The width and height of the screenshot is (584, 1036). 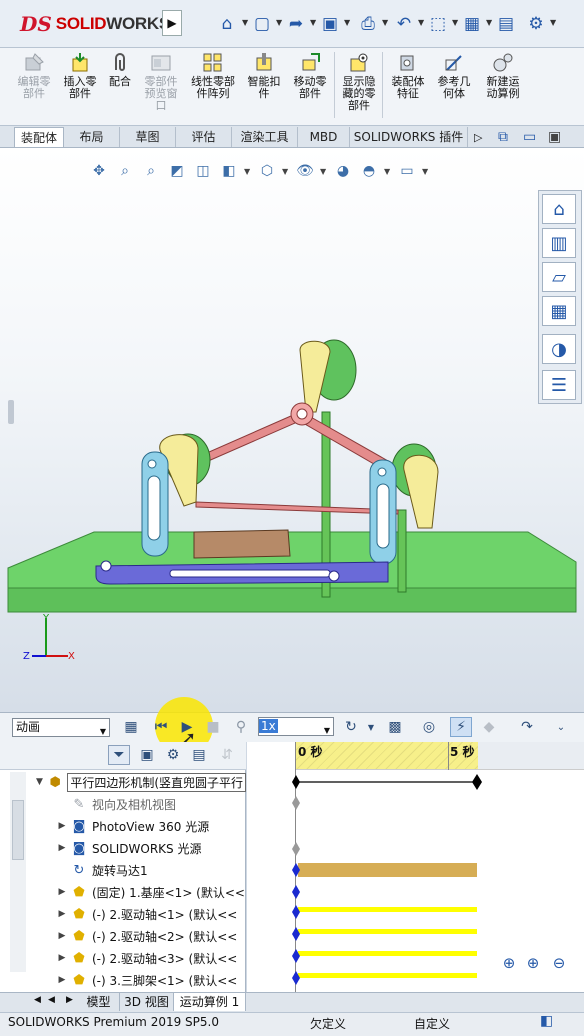 What do you see at coordinates (529, 137) in the screenshot?
I see `tile-window-icon: ▭` at bounding box center [529, 137].